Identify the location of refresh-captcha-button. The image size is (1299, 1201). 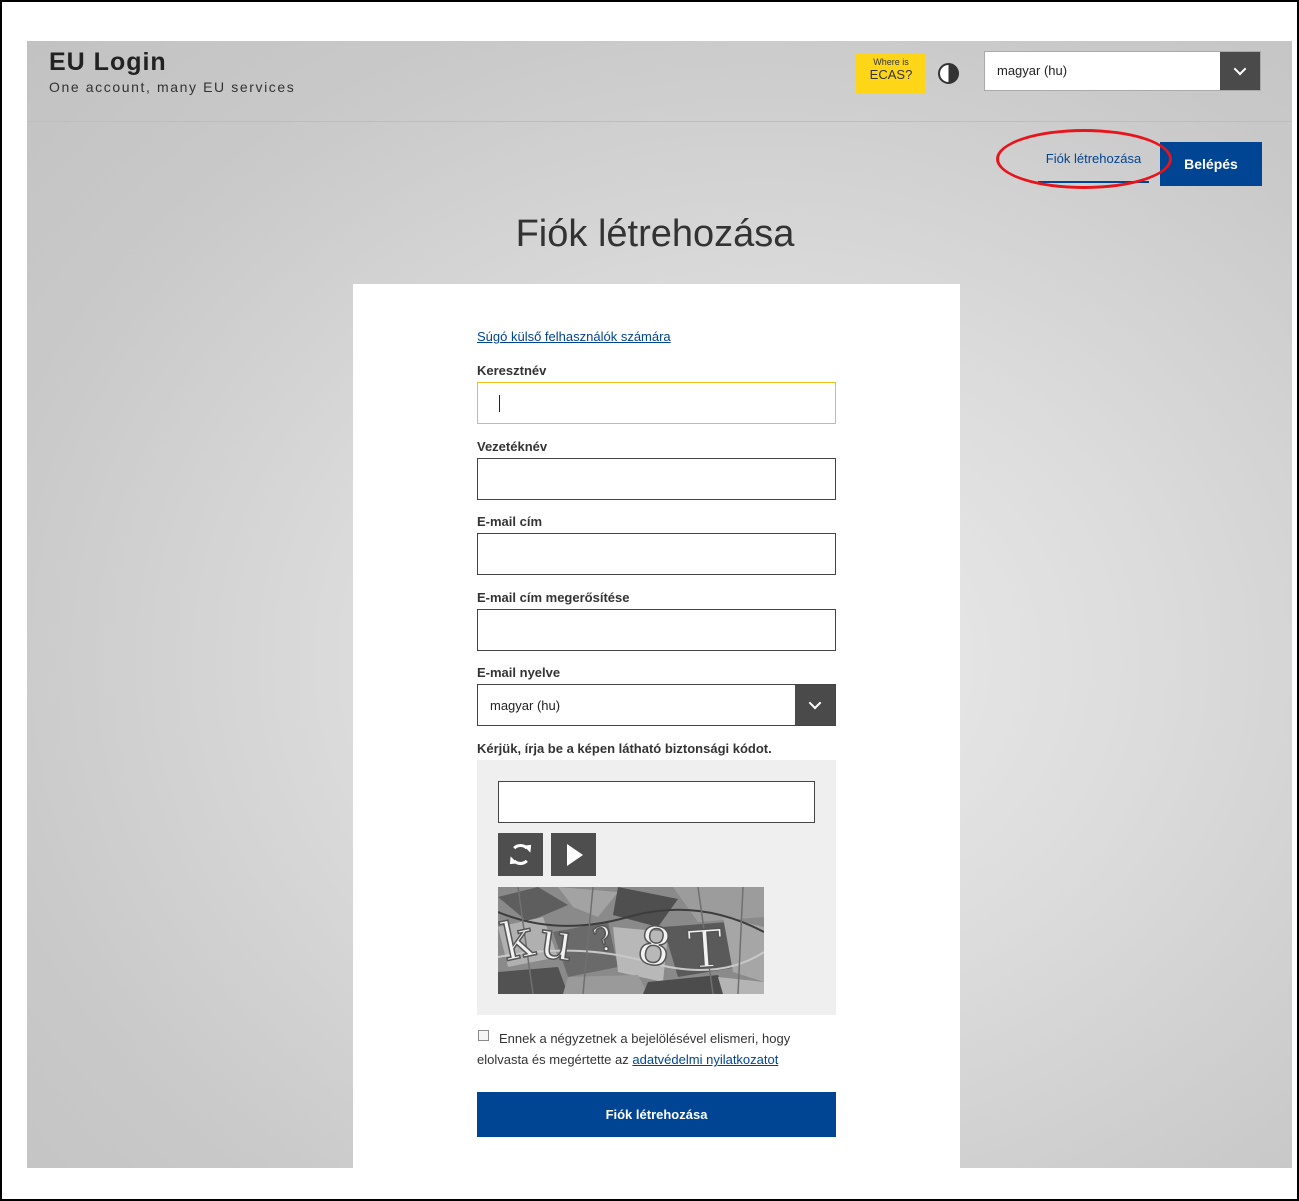
(520, 854).